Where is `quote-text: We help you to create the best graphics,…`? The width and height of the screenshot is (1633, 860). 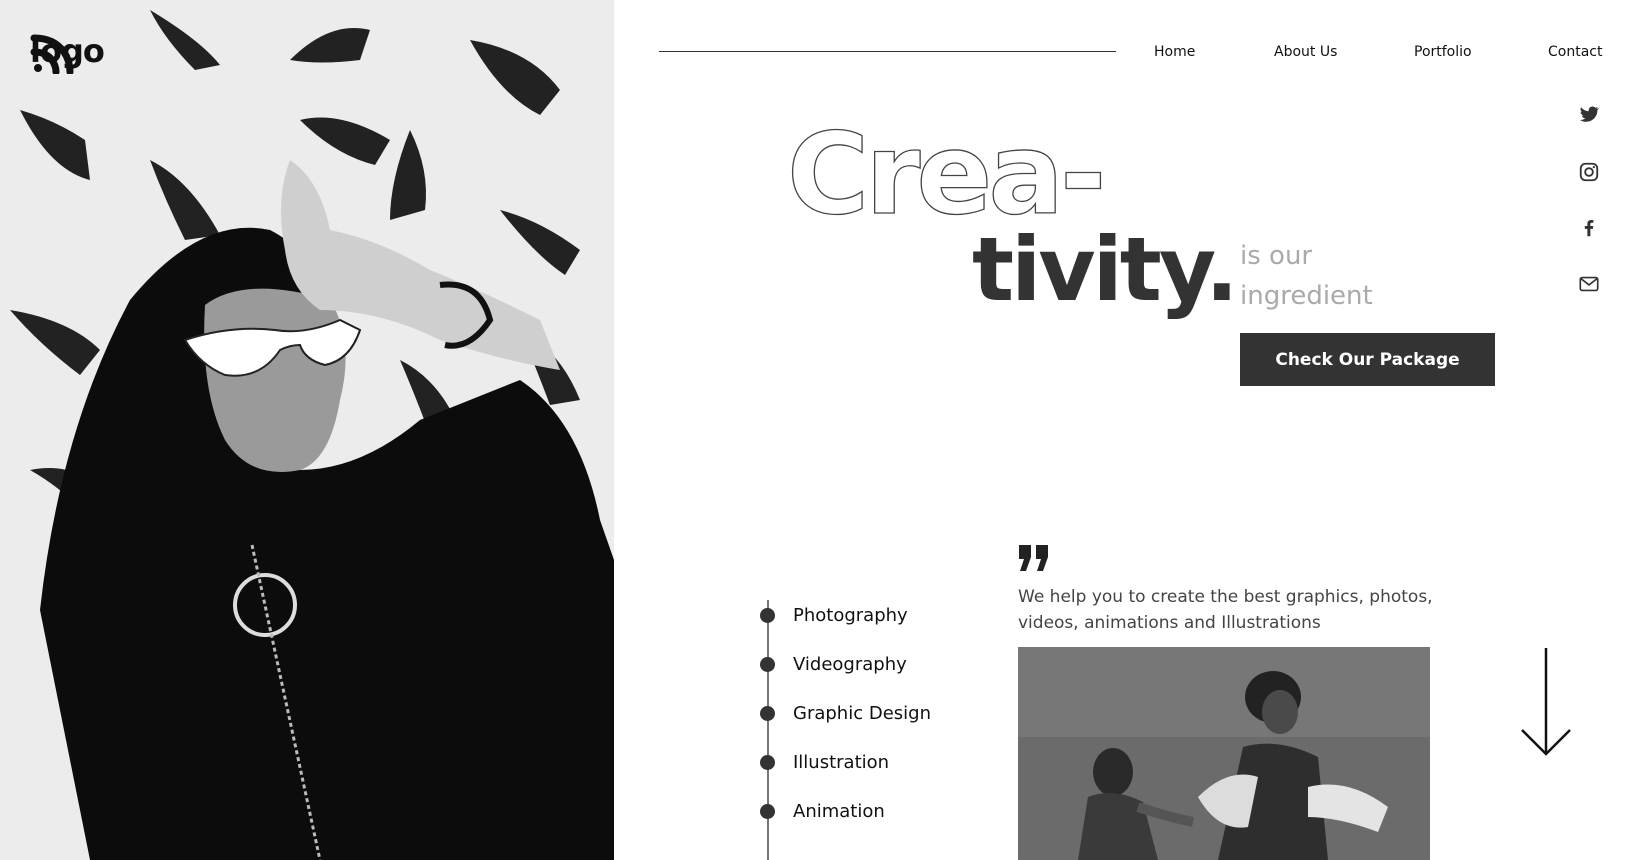 quote-text: We help you to create the best graphics,… is located at coordinates (1225, 610).